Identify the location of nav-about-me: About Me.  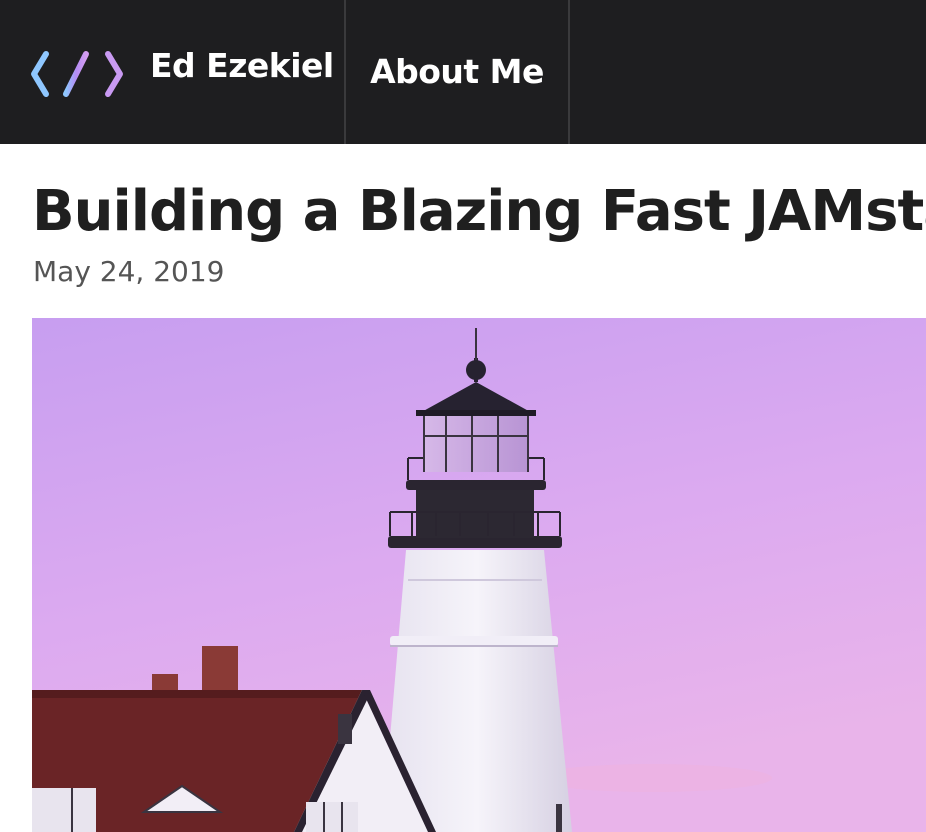
(457, 72).